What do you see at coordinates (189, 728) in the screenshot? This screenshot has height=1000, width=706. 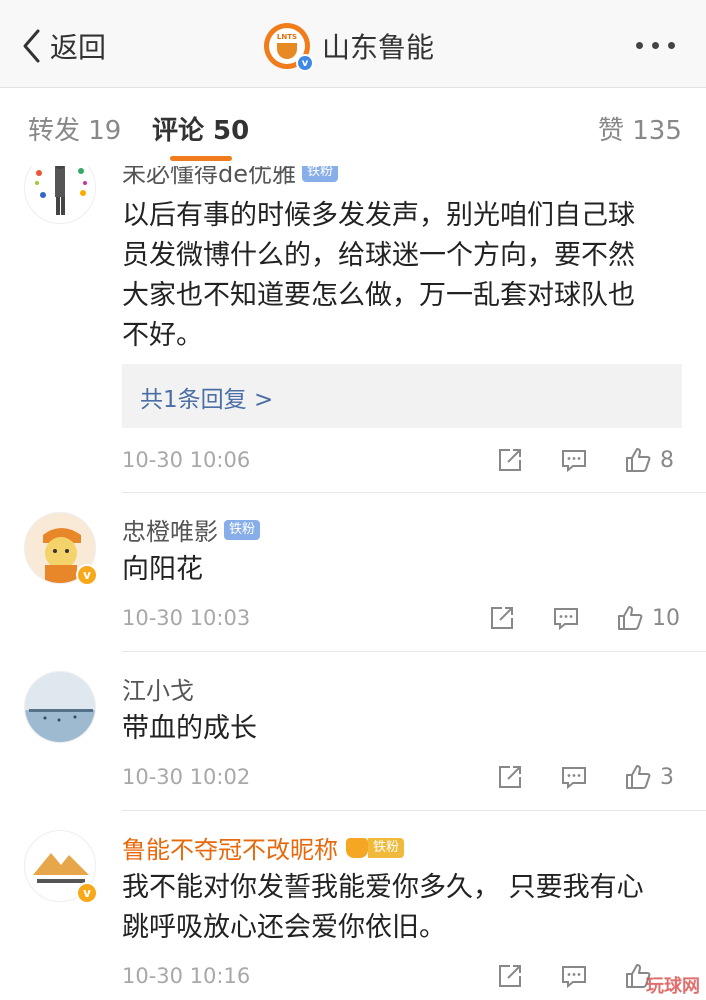 I see `comment-text: 带血的成长` at bounding box center [189, 728].